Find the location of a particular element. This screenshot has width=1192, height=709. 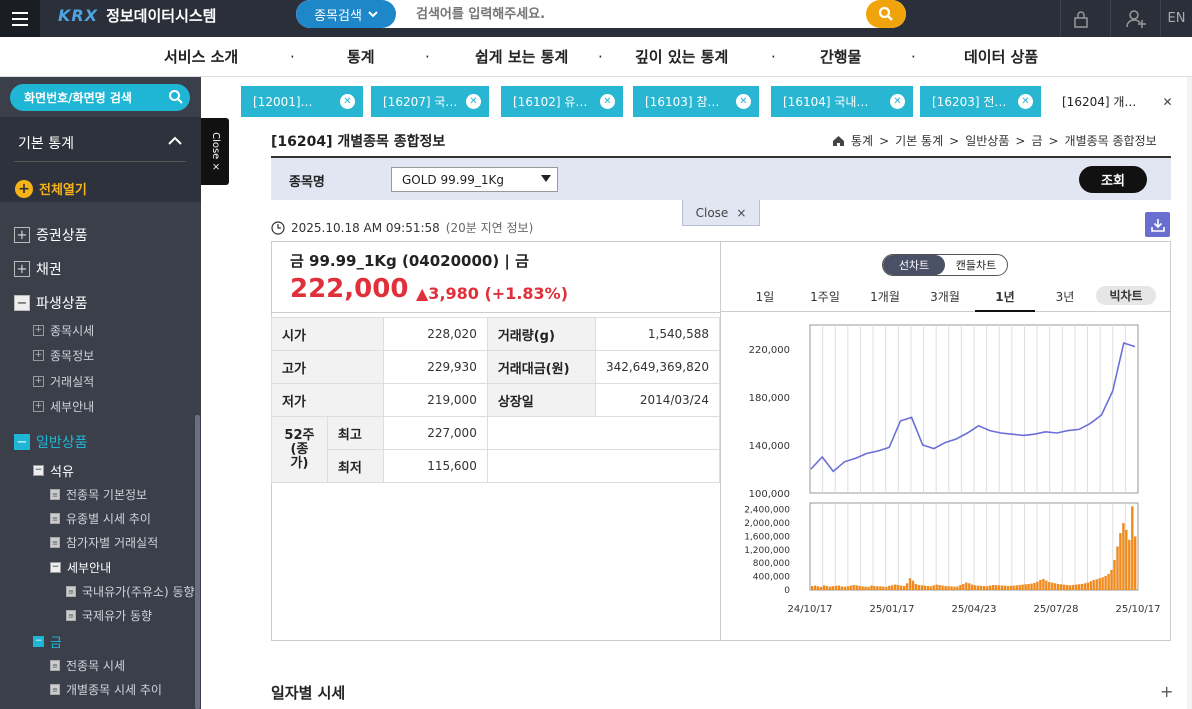

home-icon is located at coordinates (838, 141).